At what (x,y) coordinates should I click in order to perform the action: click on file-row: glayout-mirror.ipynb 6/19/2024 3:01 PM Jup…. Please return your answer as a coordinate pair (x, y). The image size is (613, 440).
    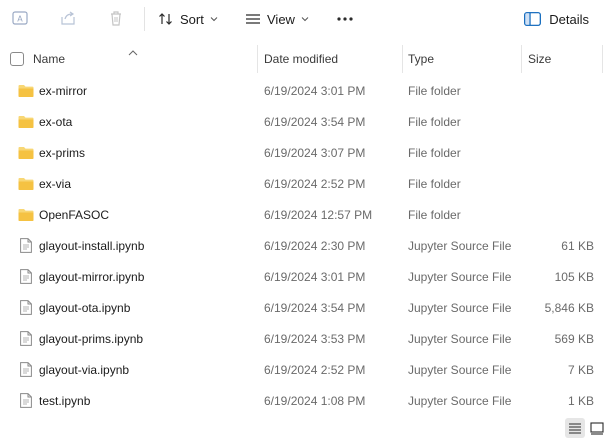
    Looking at the image, I should click on (306, 276).